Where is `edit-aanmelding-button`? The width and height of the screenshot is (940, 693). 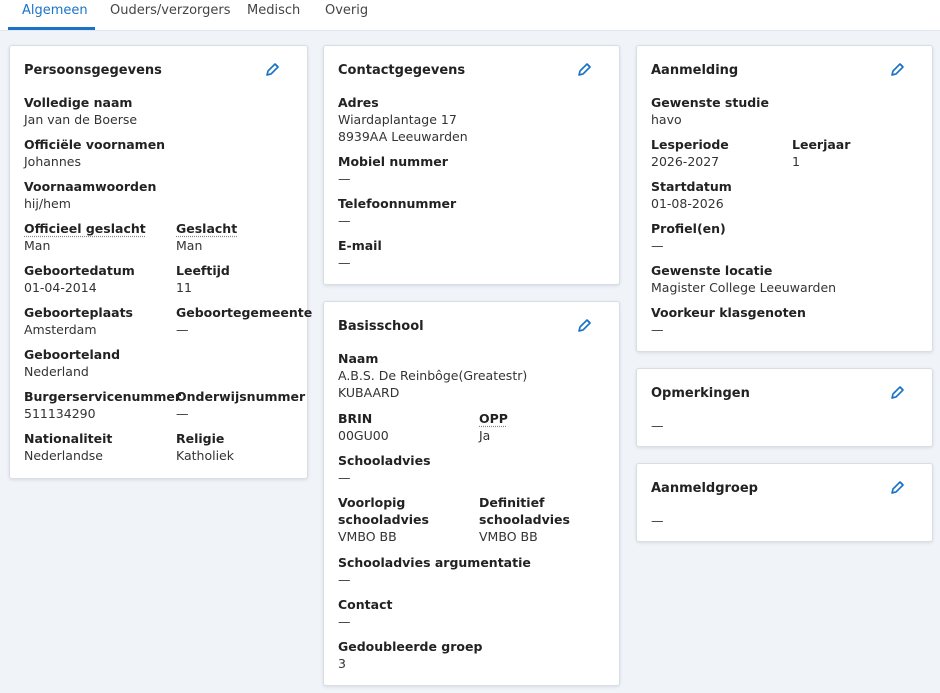 edit-aanmelding-button is located at coordinates (899, 70).